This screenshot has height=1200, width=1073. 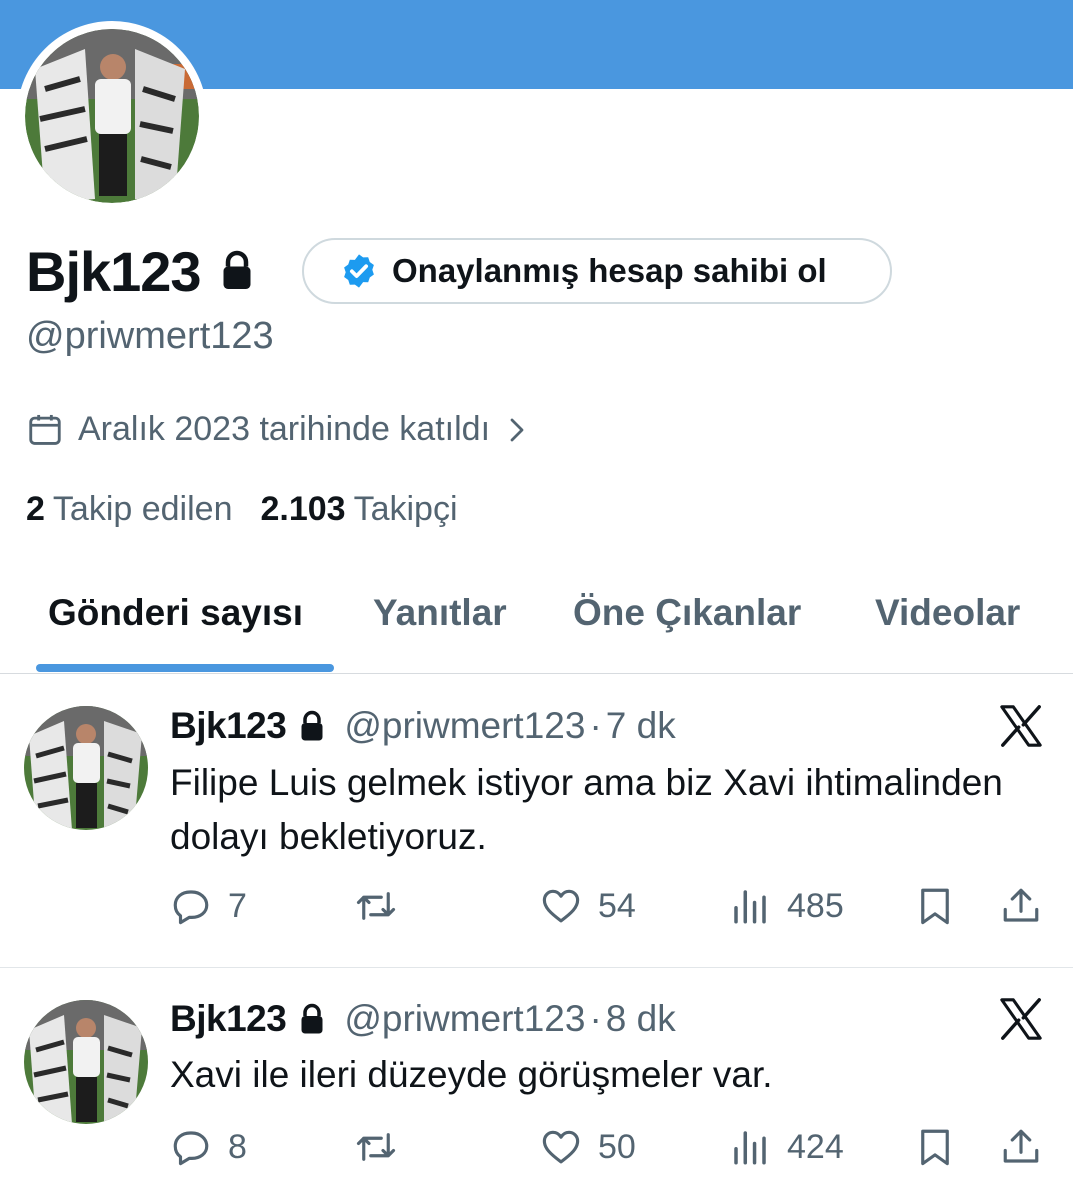 I want to click on joined-date-link: Aralık 2023 tarihinde katıldı, so click(x=278, y=429).